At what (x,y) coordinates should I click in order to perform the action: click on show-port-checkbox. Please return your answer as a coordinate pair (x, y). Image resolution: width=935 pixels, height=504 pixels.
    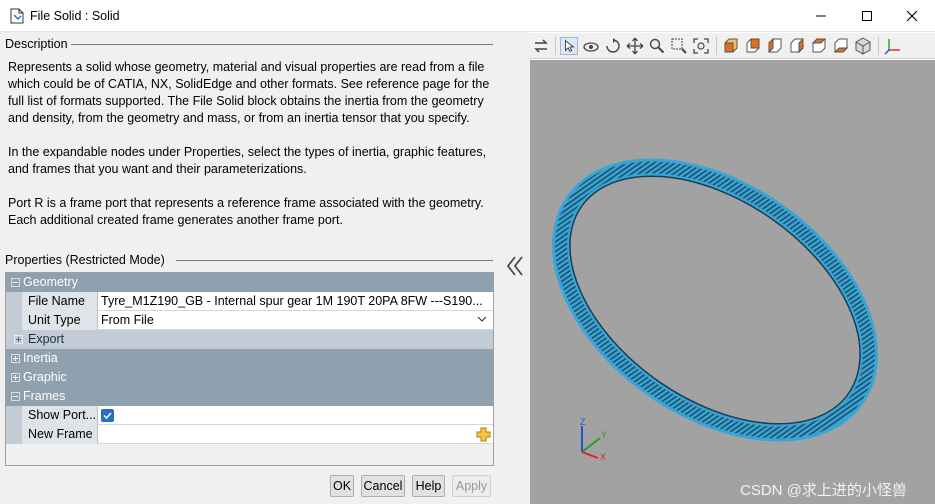
    Looking at the image, I should click on (107, 415).